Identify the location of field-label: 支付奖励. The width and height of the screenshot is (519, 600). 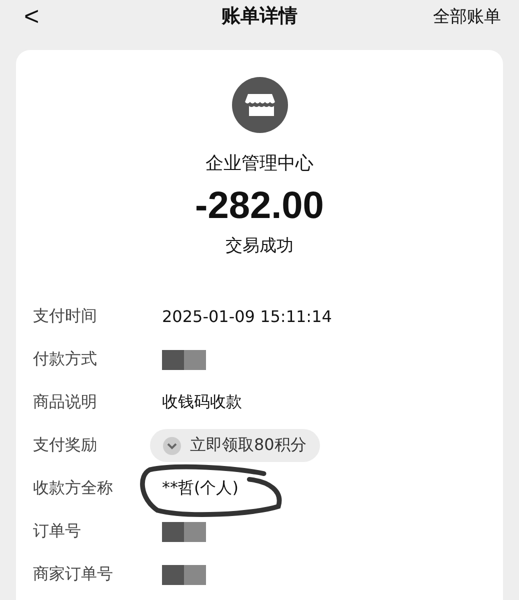
(65, 445).